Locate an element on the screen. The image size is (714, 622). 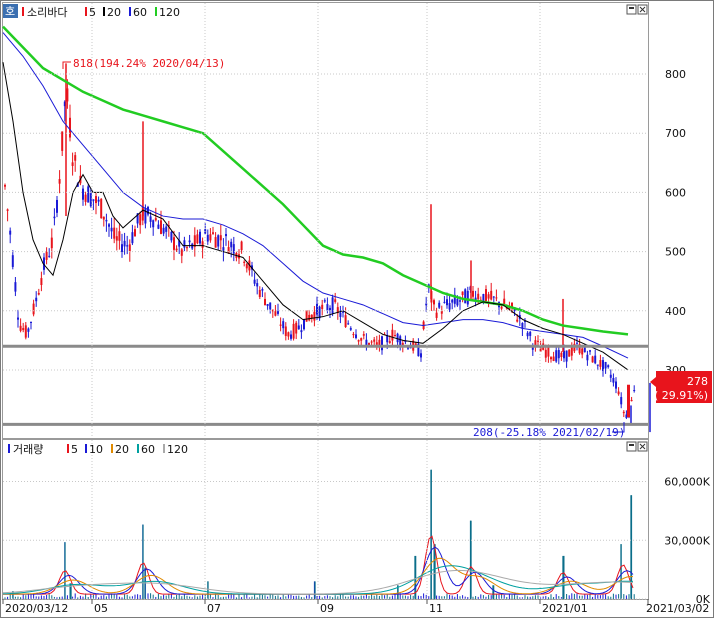
volume-tick-label: 60,000K is located at coordinates (687, 482).